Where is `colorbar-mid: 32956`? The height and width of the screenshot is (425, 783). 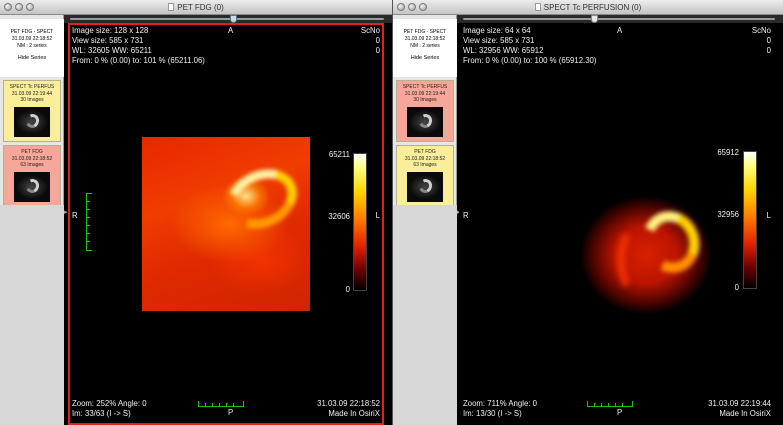
colorbar-mid: 32956 is located at coordinates (728, 214).